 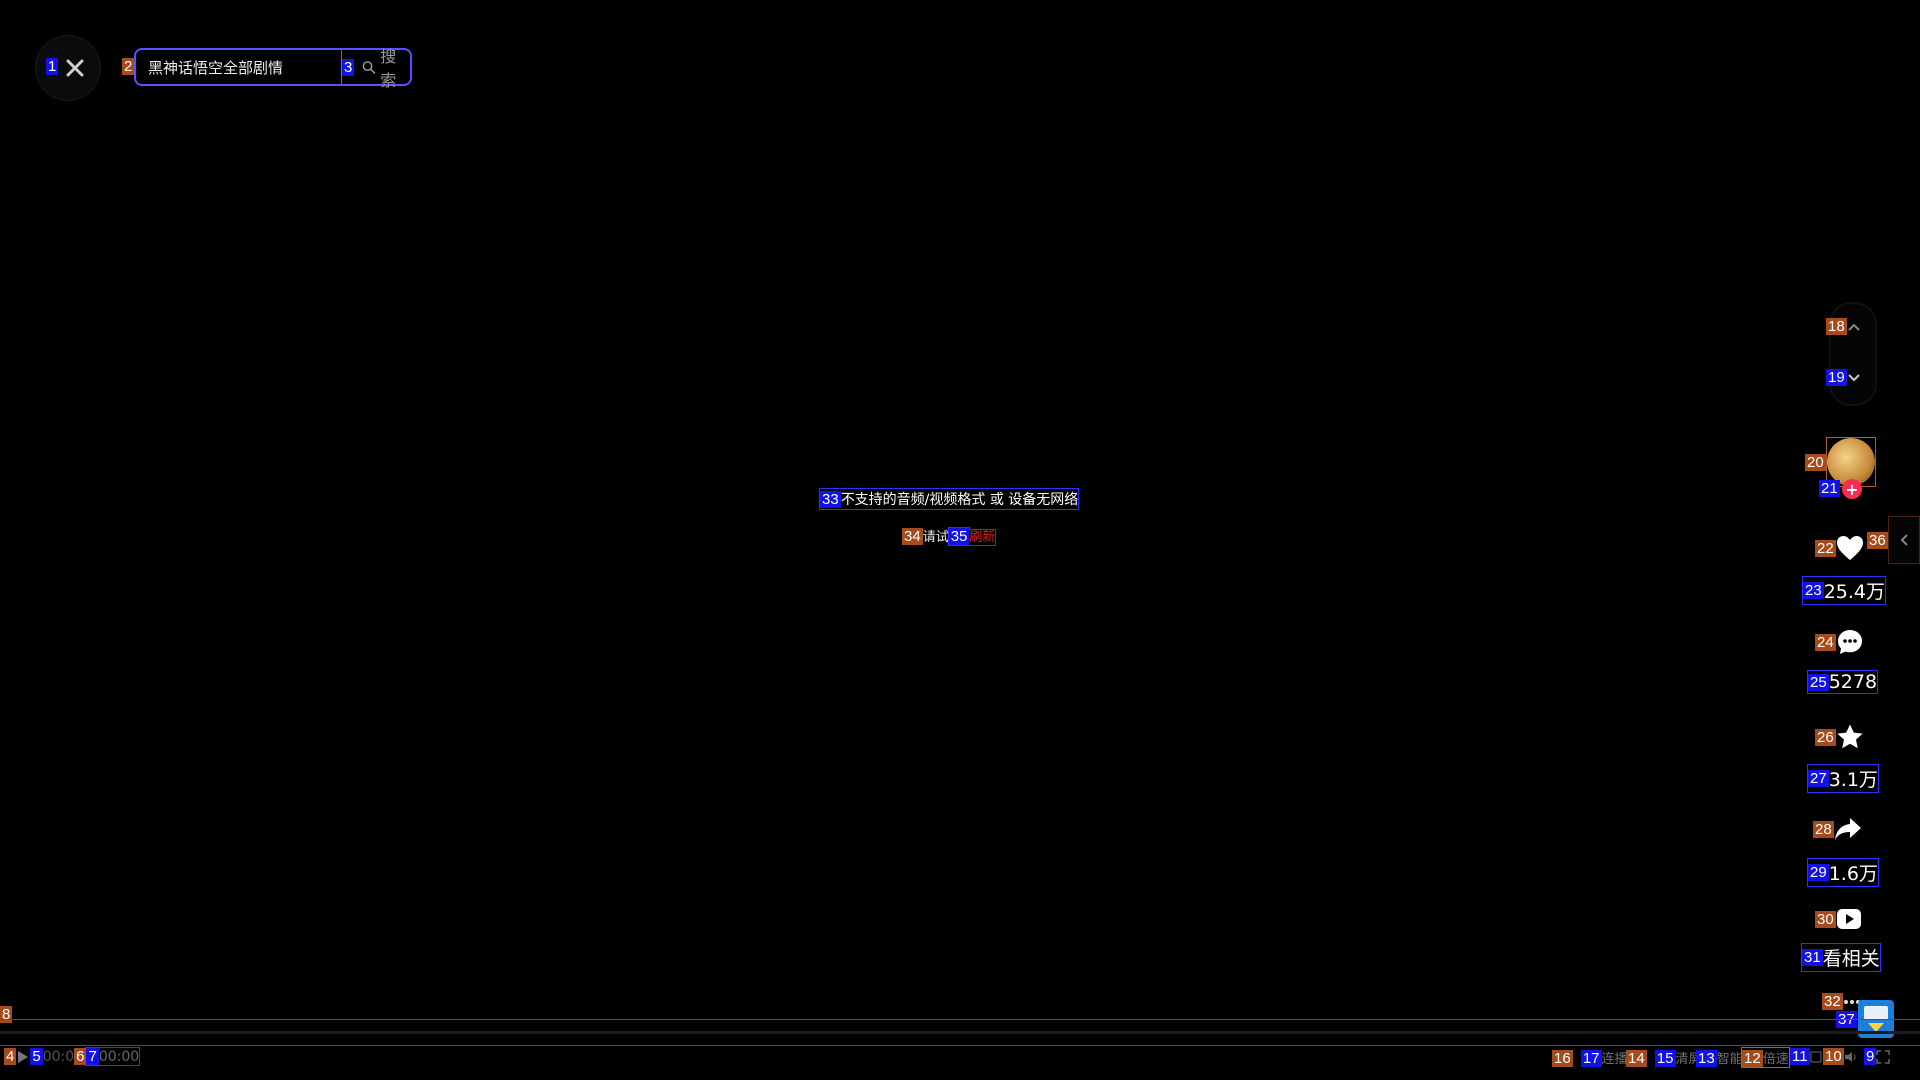 What do you see at coordinates (1775, 1059) in the screenshot?
I see `speed-label: 倍速` at bounding box center [1775, 1059].